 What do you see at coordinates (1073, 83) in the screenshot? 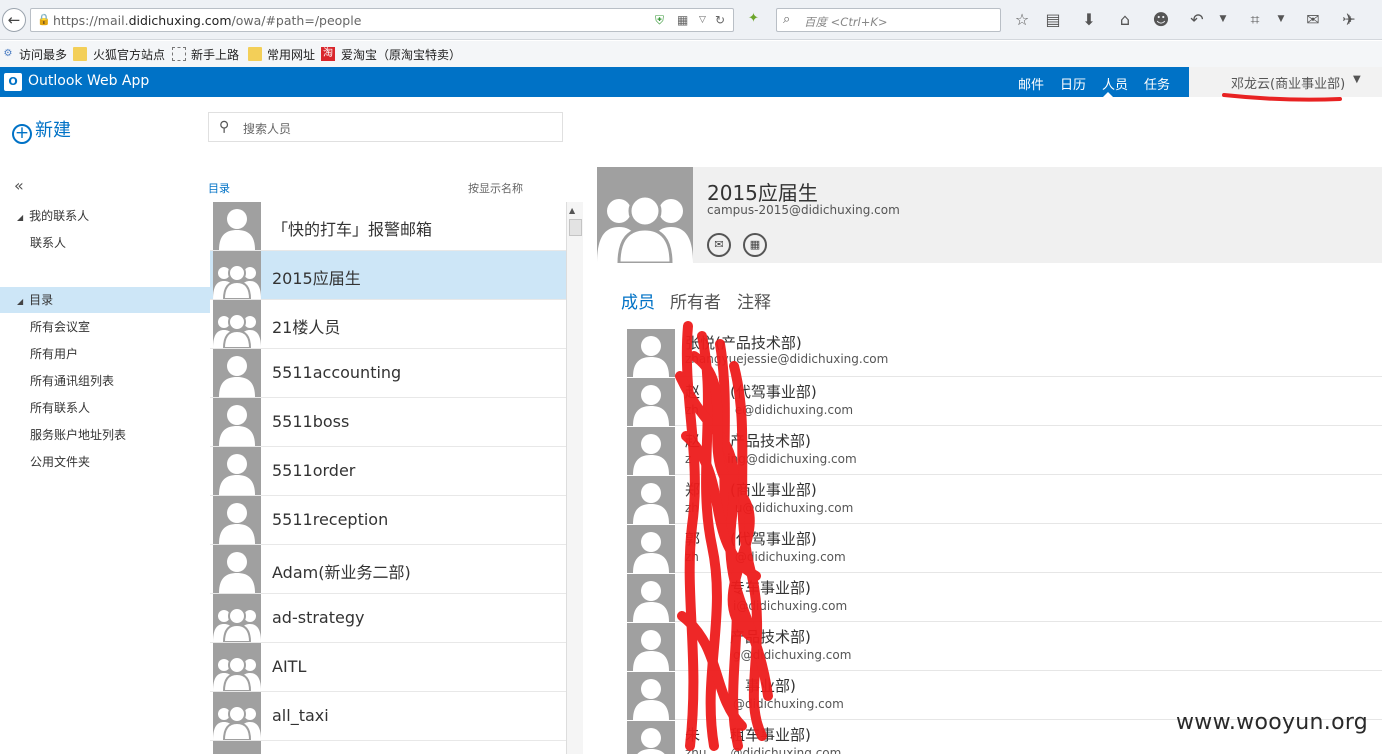
I see `nav-calendar: 日历` at bounding box center [1073, 83].